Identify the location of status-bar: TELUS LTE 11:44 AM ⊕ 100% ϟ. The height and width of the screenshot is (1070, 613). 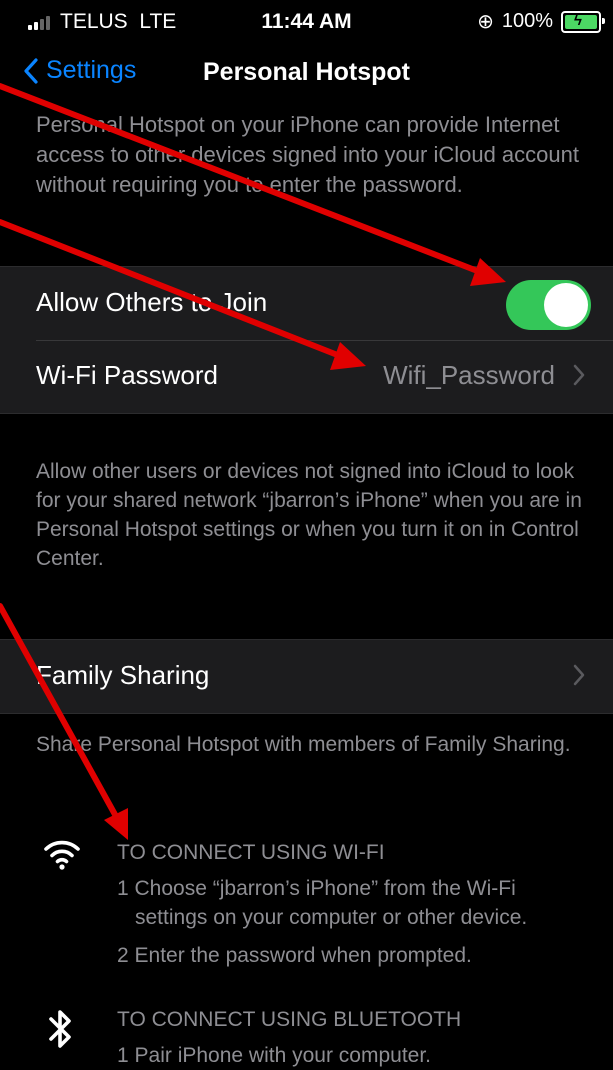
(306, 23).